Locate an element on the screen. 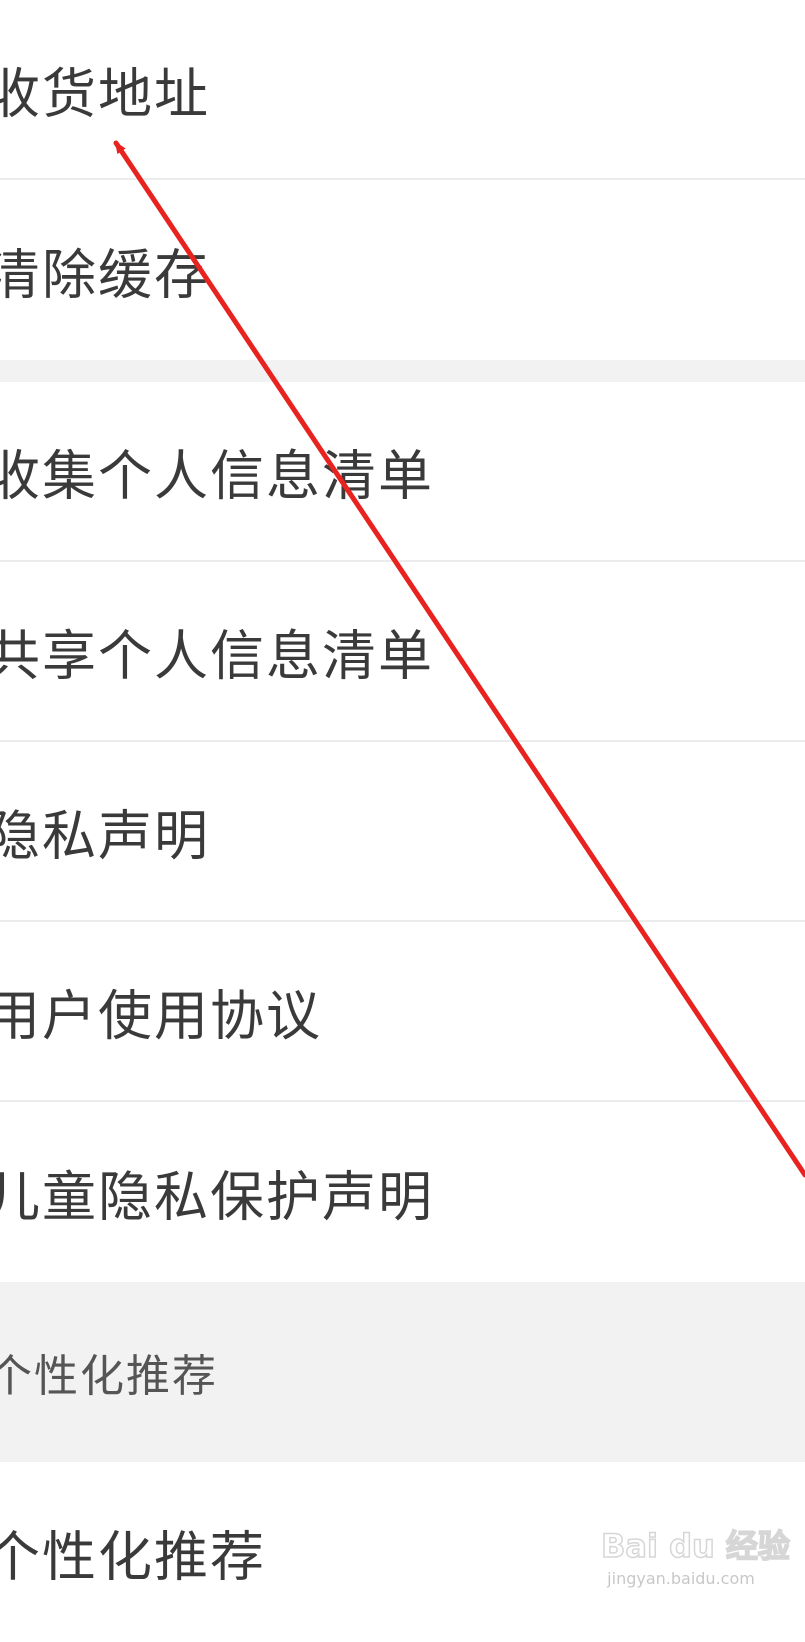 Image resolution: width=805 pixels, height=1642 pixels. list-item-shared-info: 共享个人信息清单 is located at coordinates (402, 652).